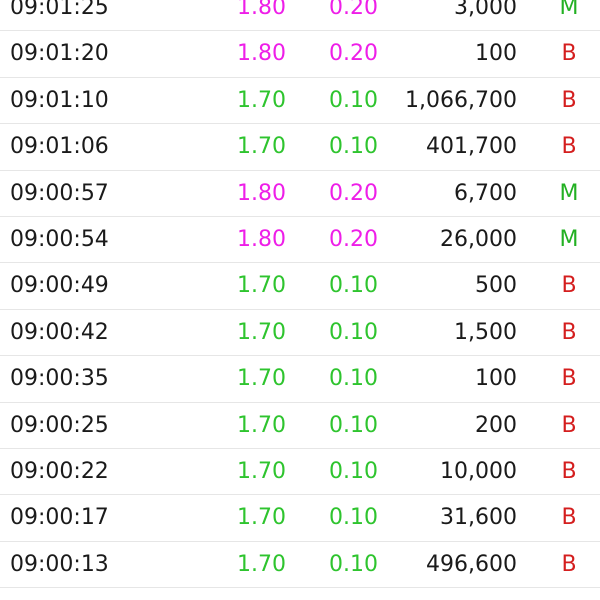 Image resolution: width=600 pixels, height=600 pixels. Describe the element at coordinates (59, 54) in the screenshot. I see `trade-time: 09:01:20` at that location.